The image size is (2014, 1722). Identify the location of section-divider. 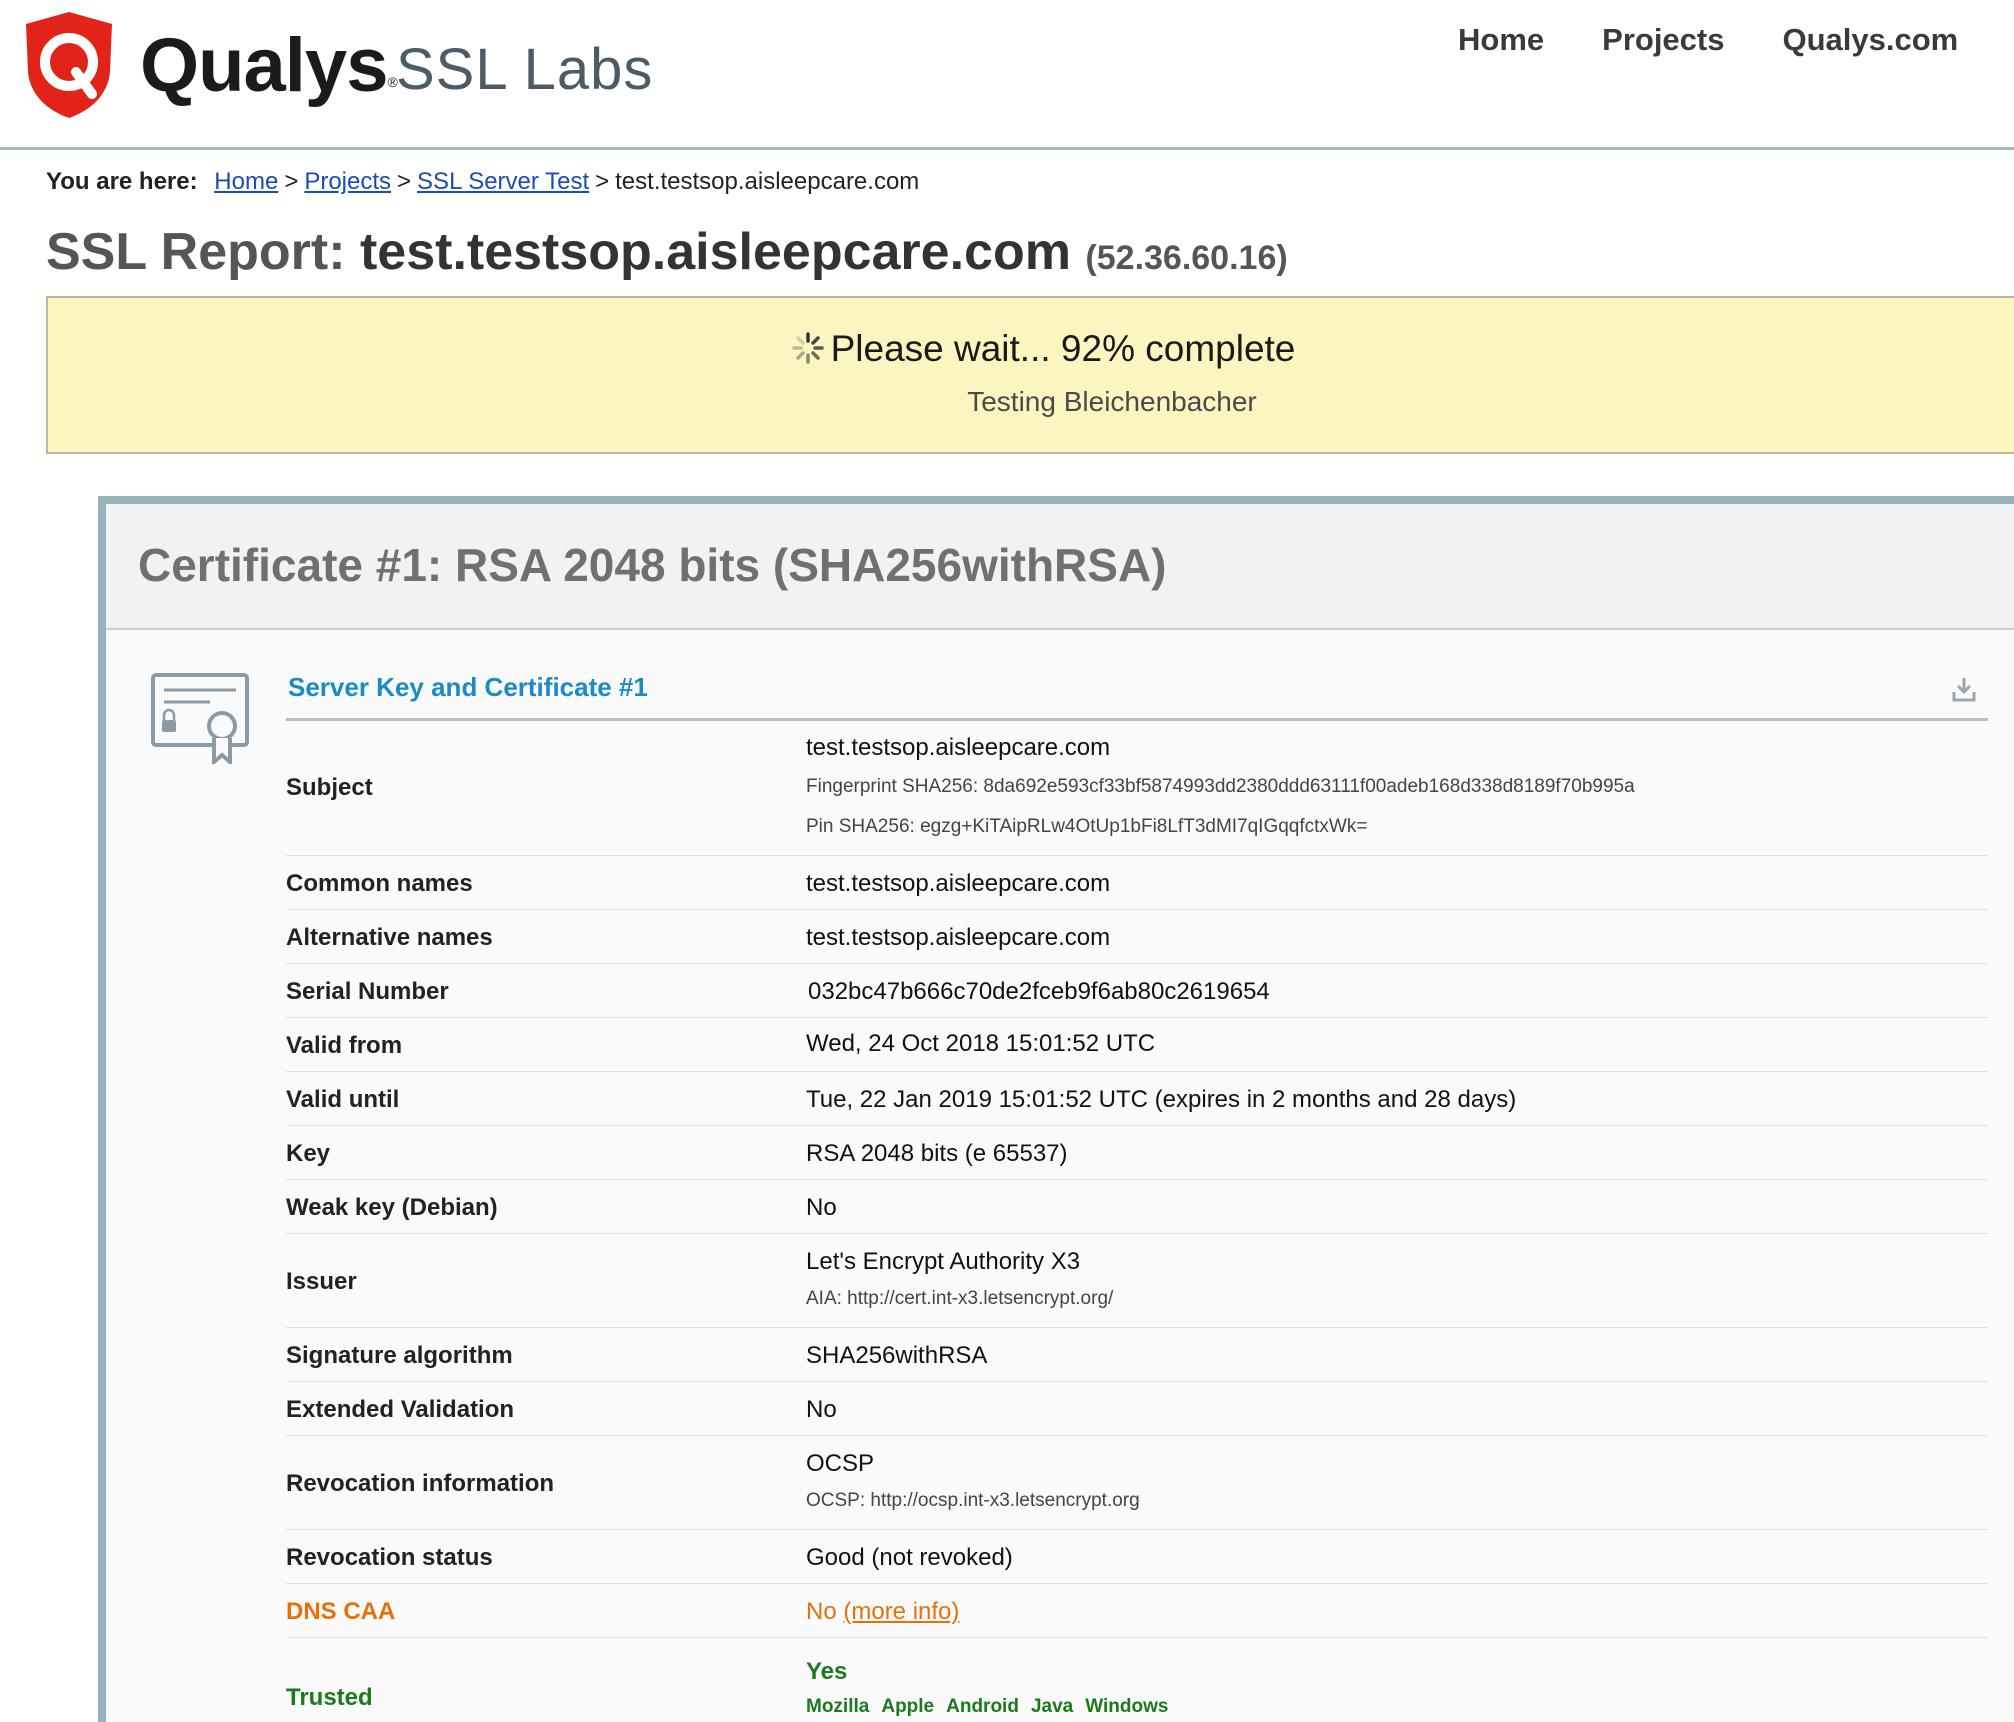
(1137, 719).